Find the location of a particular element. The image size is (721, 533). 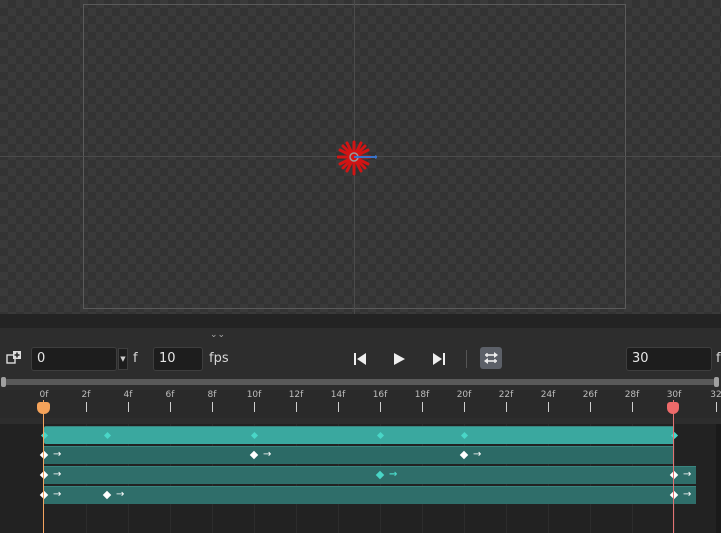

loop-toggle-icon is located at coordinates (491, 358).